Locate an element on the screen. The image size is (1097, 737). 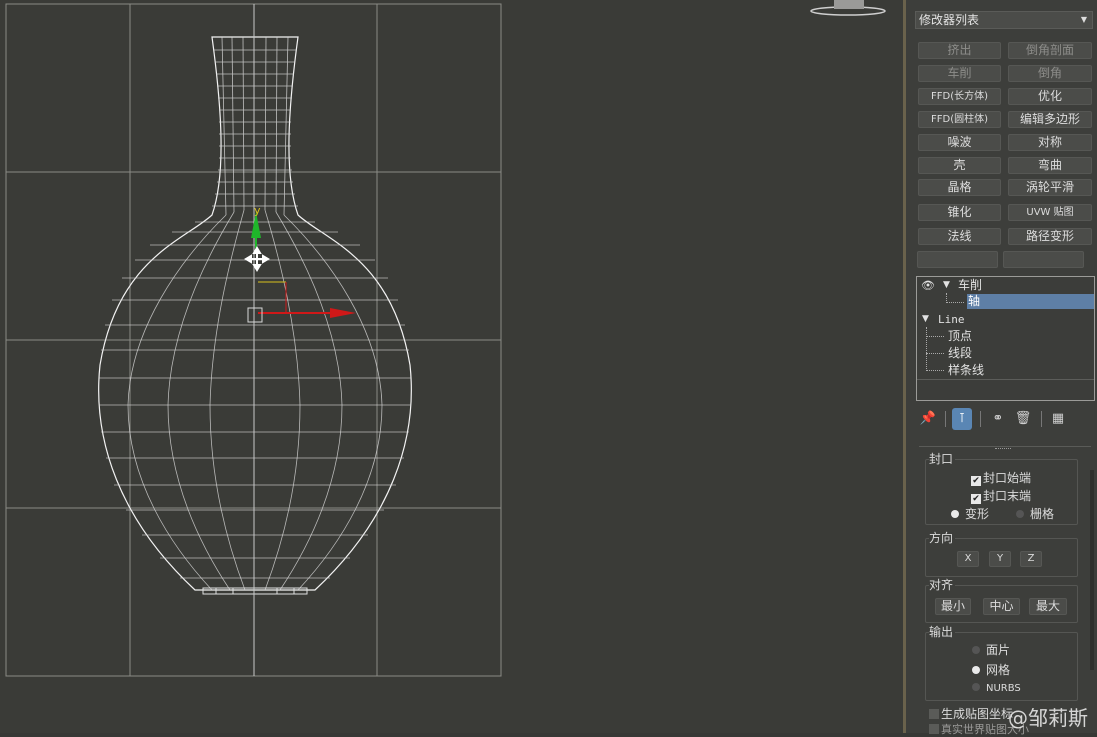
modifier-button-uvw-map: UVW 贴图 is located at coordinates (1050, 212).